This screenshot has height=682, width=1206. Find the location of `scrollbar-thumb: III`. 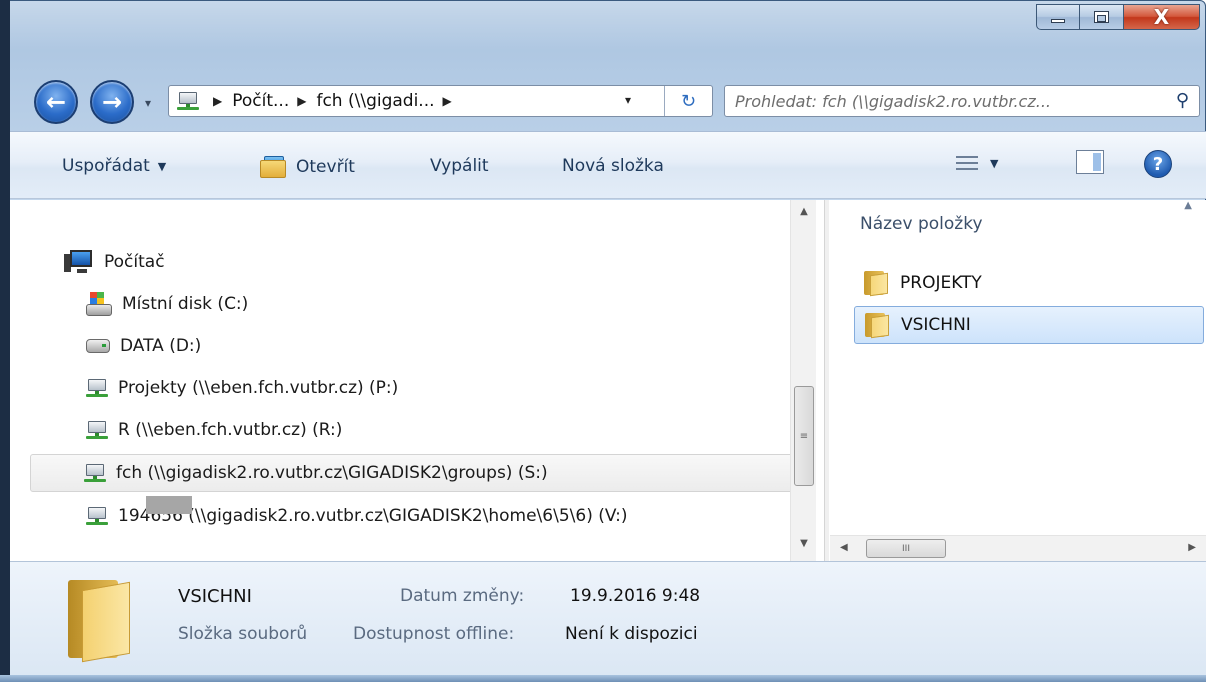

scrollbar-thumb: III is located at coordinates (906, 548).